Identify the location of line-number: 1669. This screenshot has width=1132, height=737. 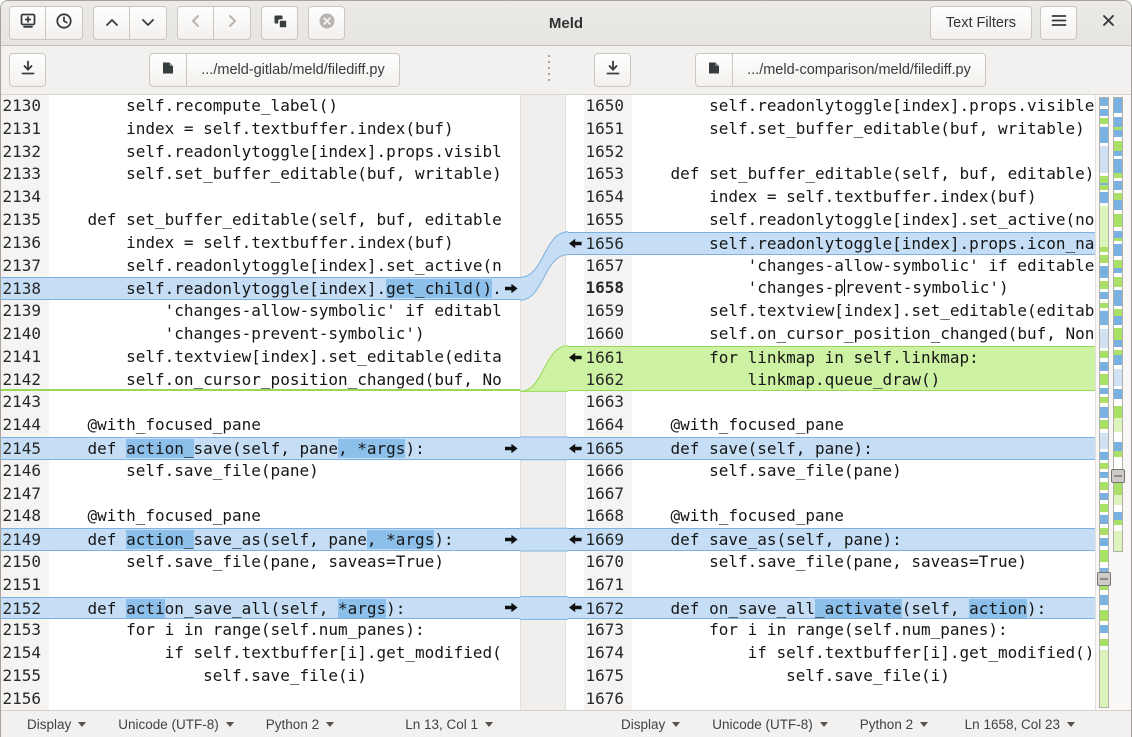
(604, 540).